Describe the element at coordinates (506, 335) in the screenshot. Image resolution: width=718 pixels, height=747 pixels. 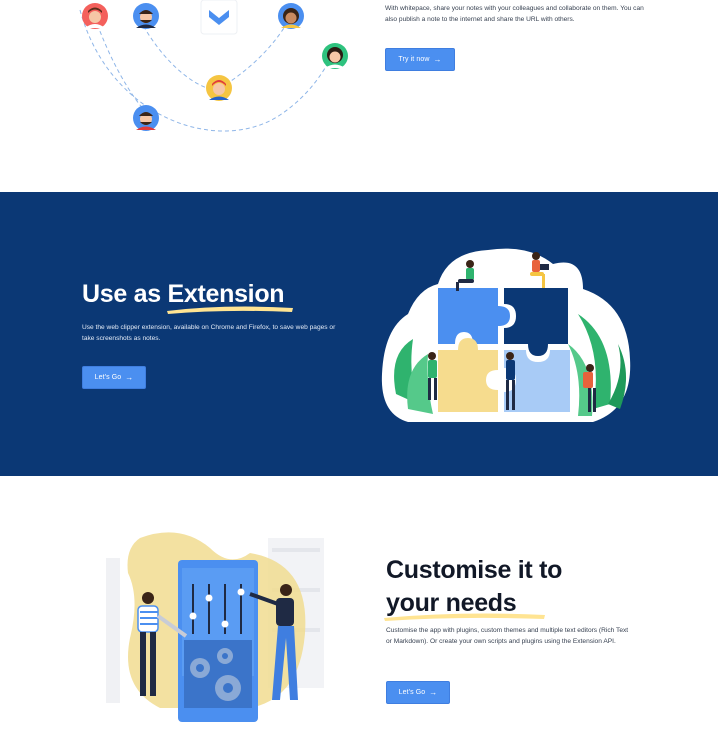
I see `puzzle-team-illustration` at that location.